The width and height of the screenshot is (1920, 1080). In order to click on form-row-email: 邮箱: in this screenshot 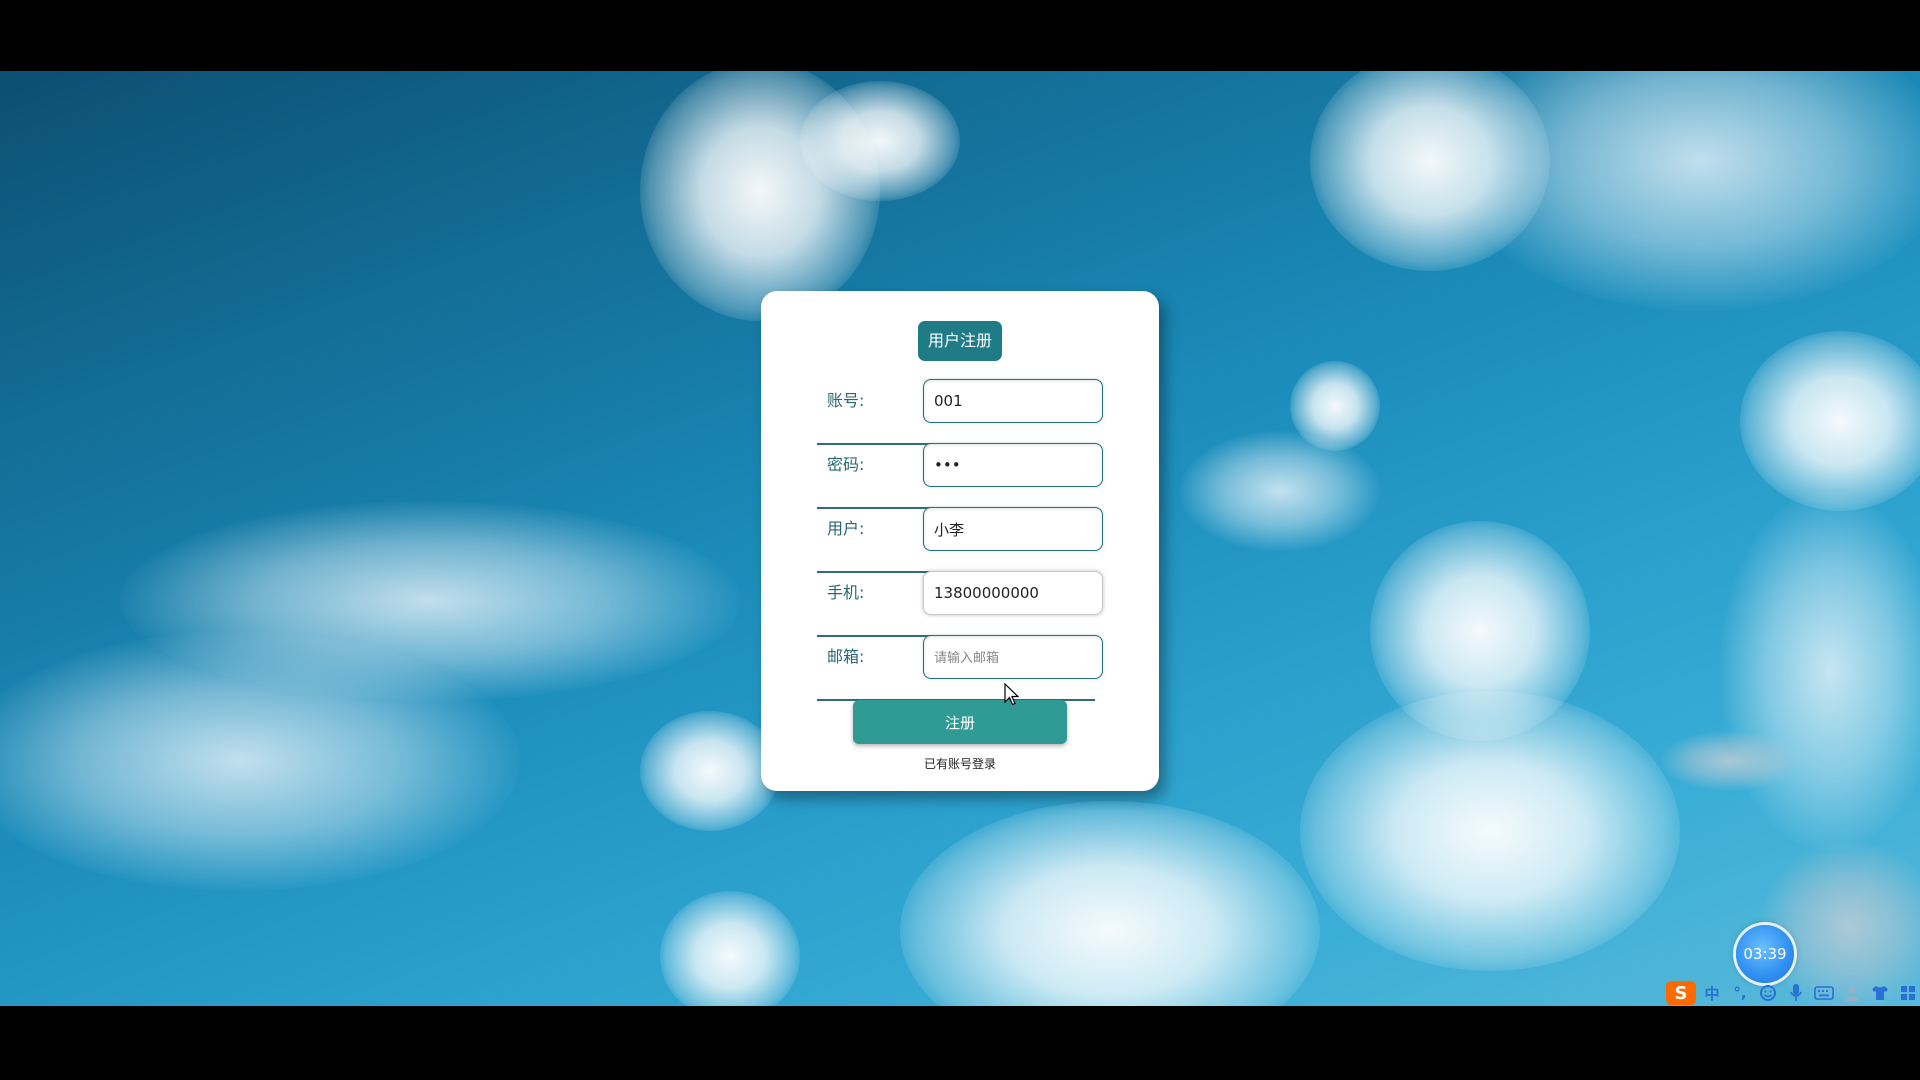, I will do `click(960, 668)`.